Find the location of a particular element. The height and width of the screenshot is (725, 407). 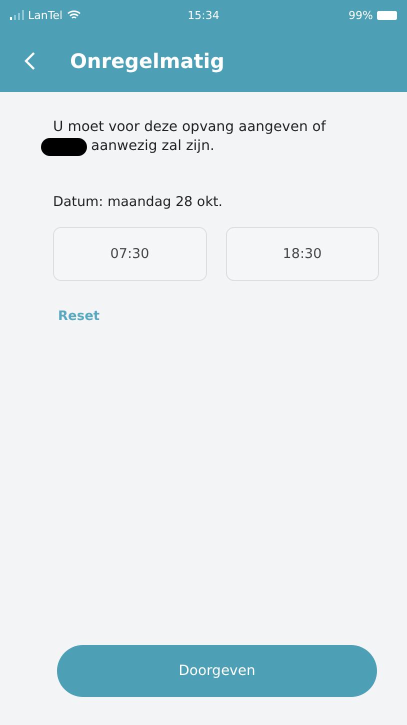

instruction-text: aanwezig zal zijn. is located at coordinates (152, 146).